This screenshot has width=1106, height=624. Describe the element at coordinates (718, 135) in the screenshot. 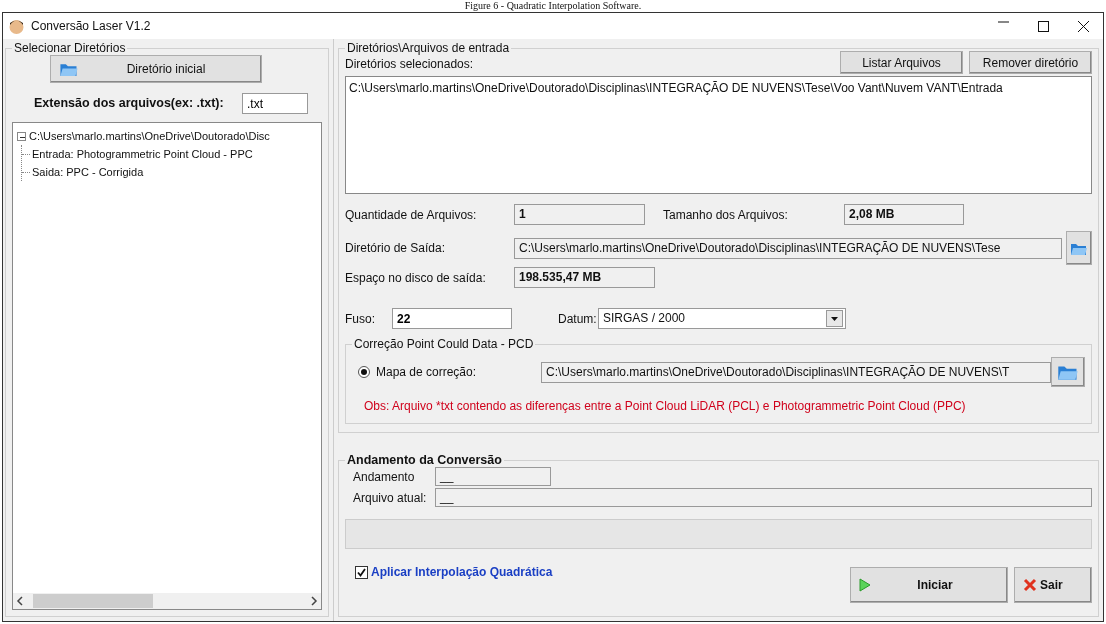

I see `selected-directories-list: C:\Users\marlo.martins\OneDrive\Doutorado\Disciplinas\INTEGRAÇÃO DE NUVENS\Tese\Voo Vant\Nuvem VANT\Entrada` at that location.